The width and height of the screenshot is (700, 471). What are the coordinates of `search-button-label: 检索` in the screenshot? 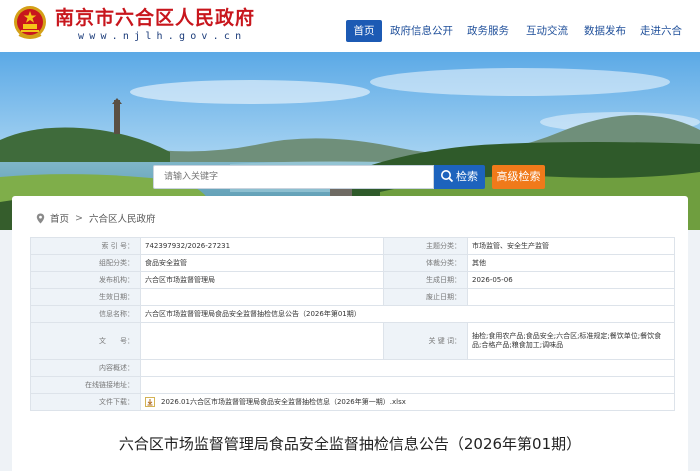 It's located at (467, 176).